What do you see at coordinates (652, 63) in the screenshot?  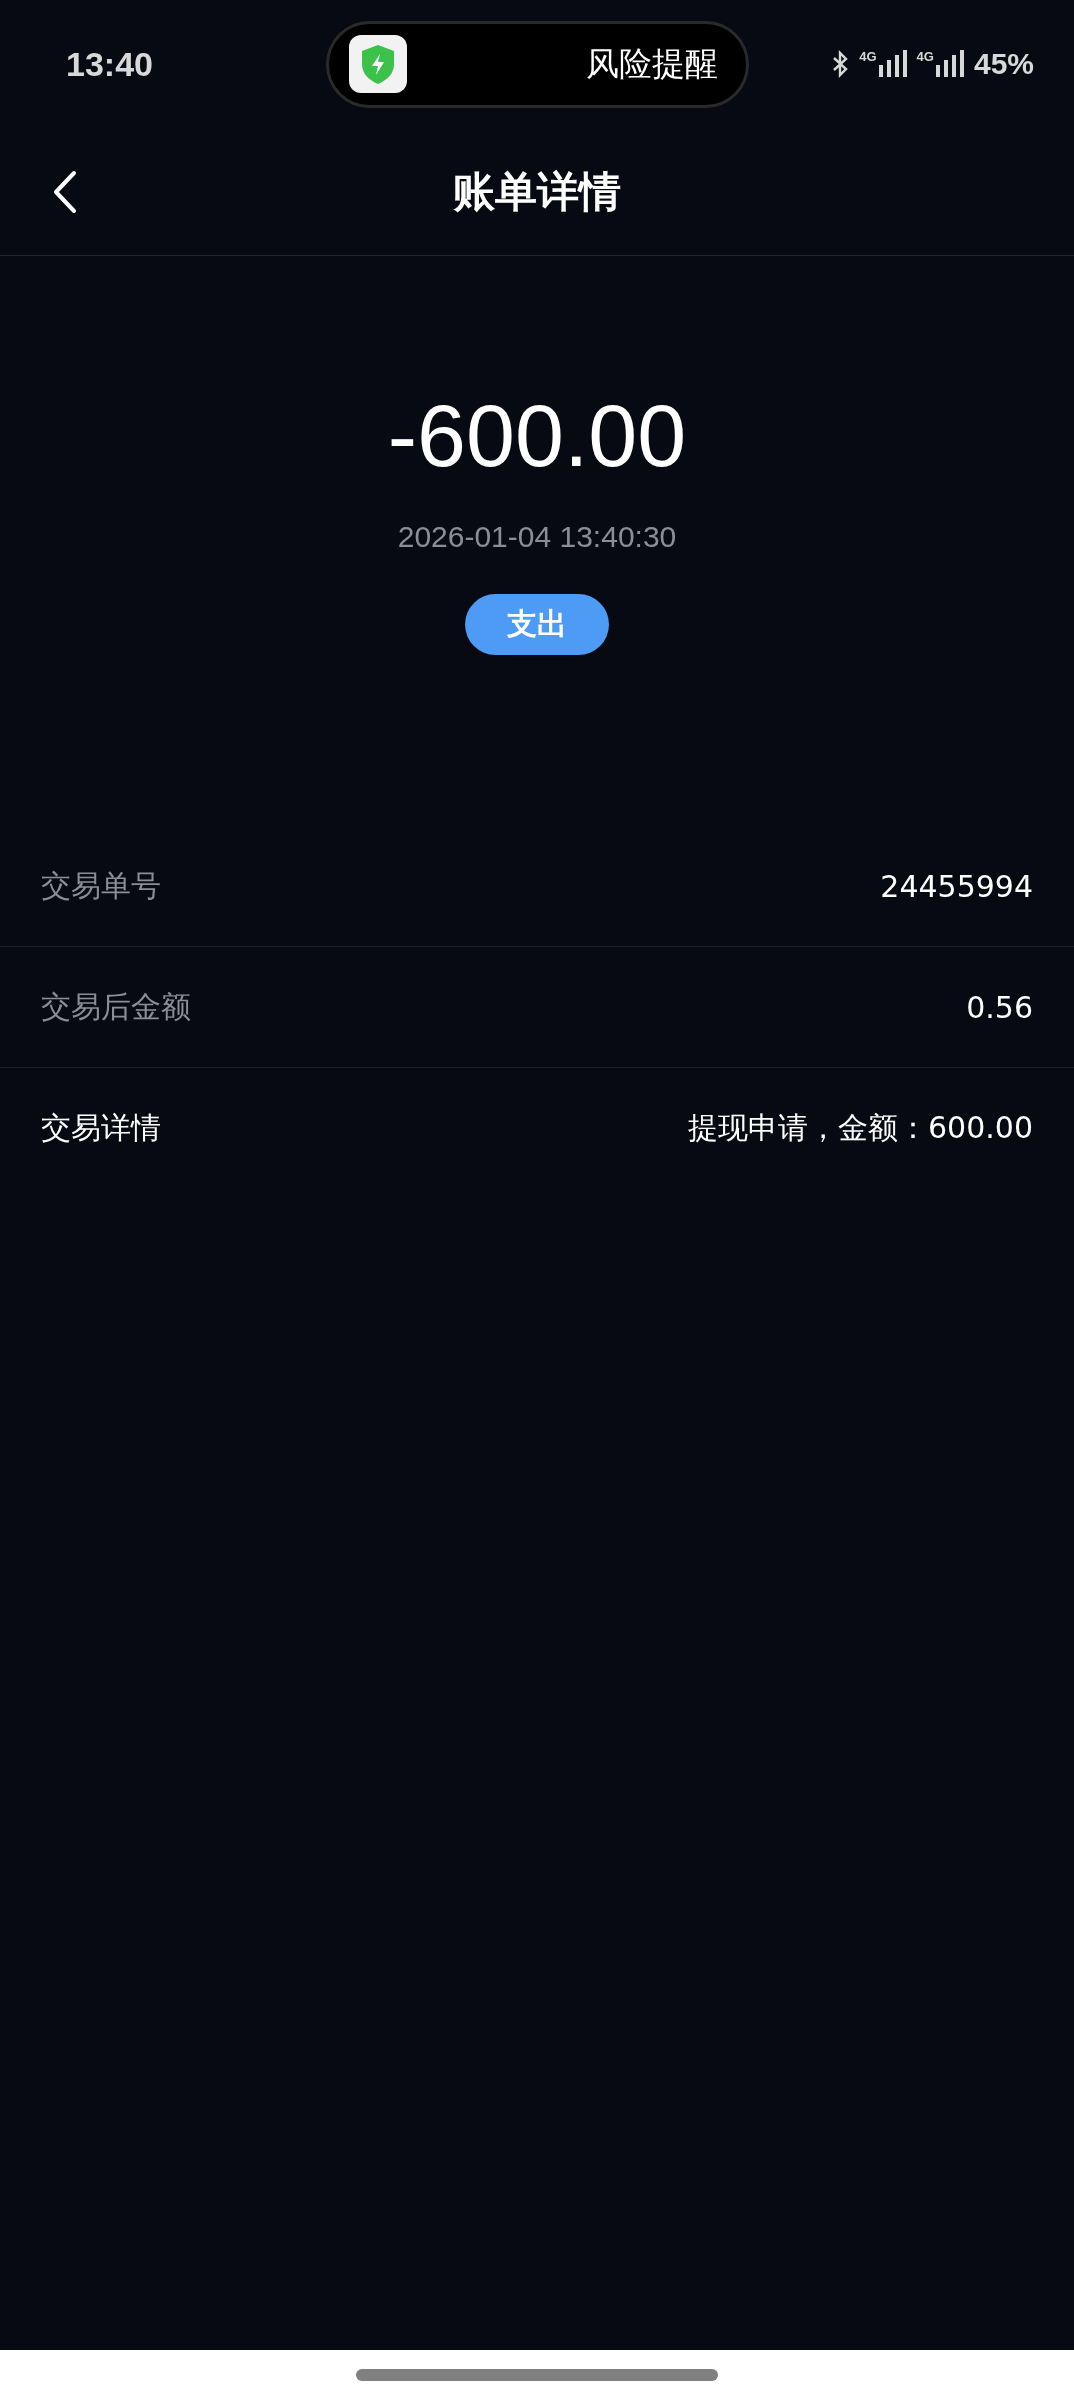 I see `alert-text: 风险提醒` at bounding box center [652, 63].